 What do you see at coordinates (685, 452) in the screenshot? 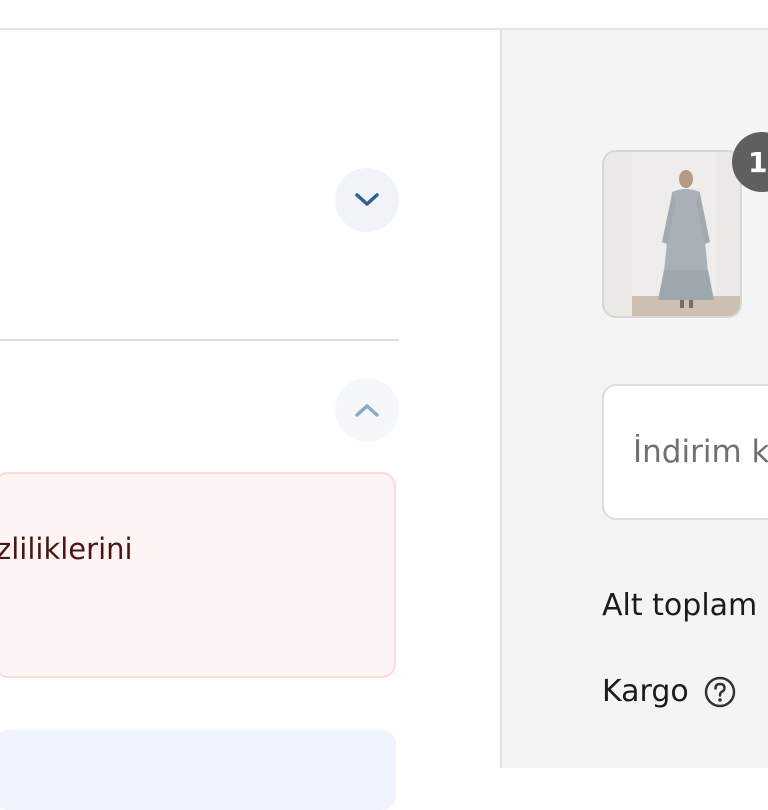
I see `discount-code-input` at bounding box center [685, 452].